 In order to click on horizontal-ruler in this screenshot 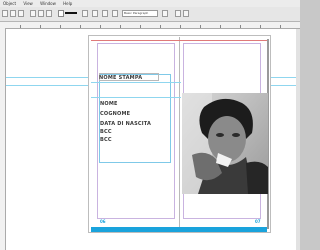, I will do `click(150, 25)`.